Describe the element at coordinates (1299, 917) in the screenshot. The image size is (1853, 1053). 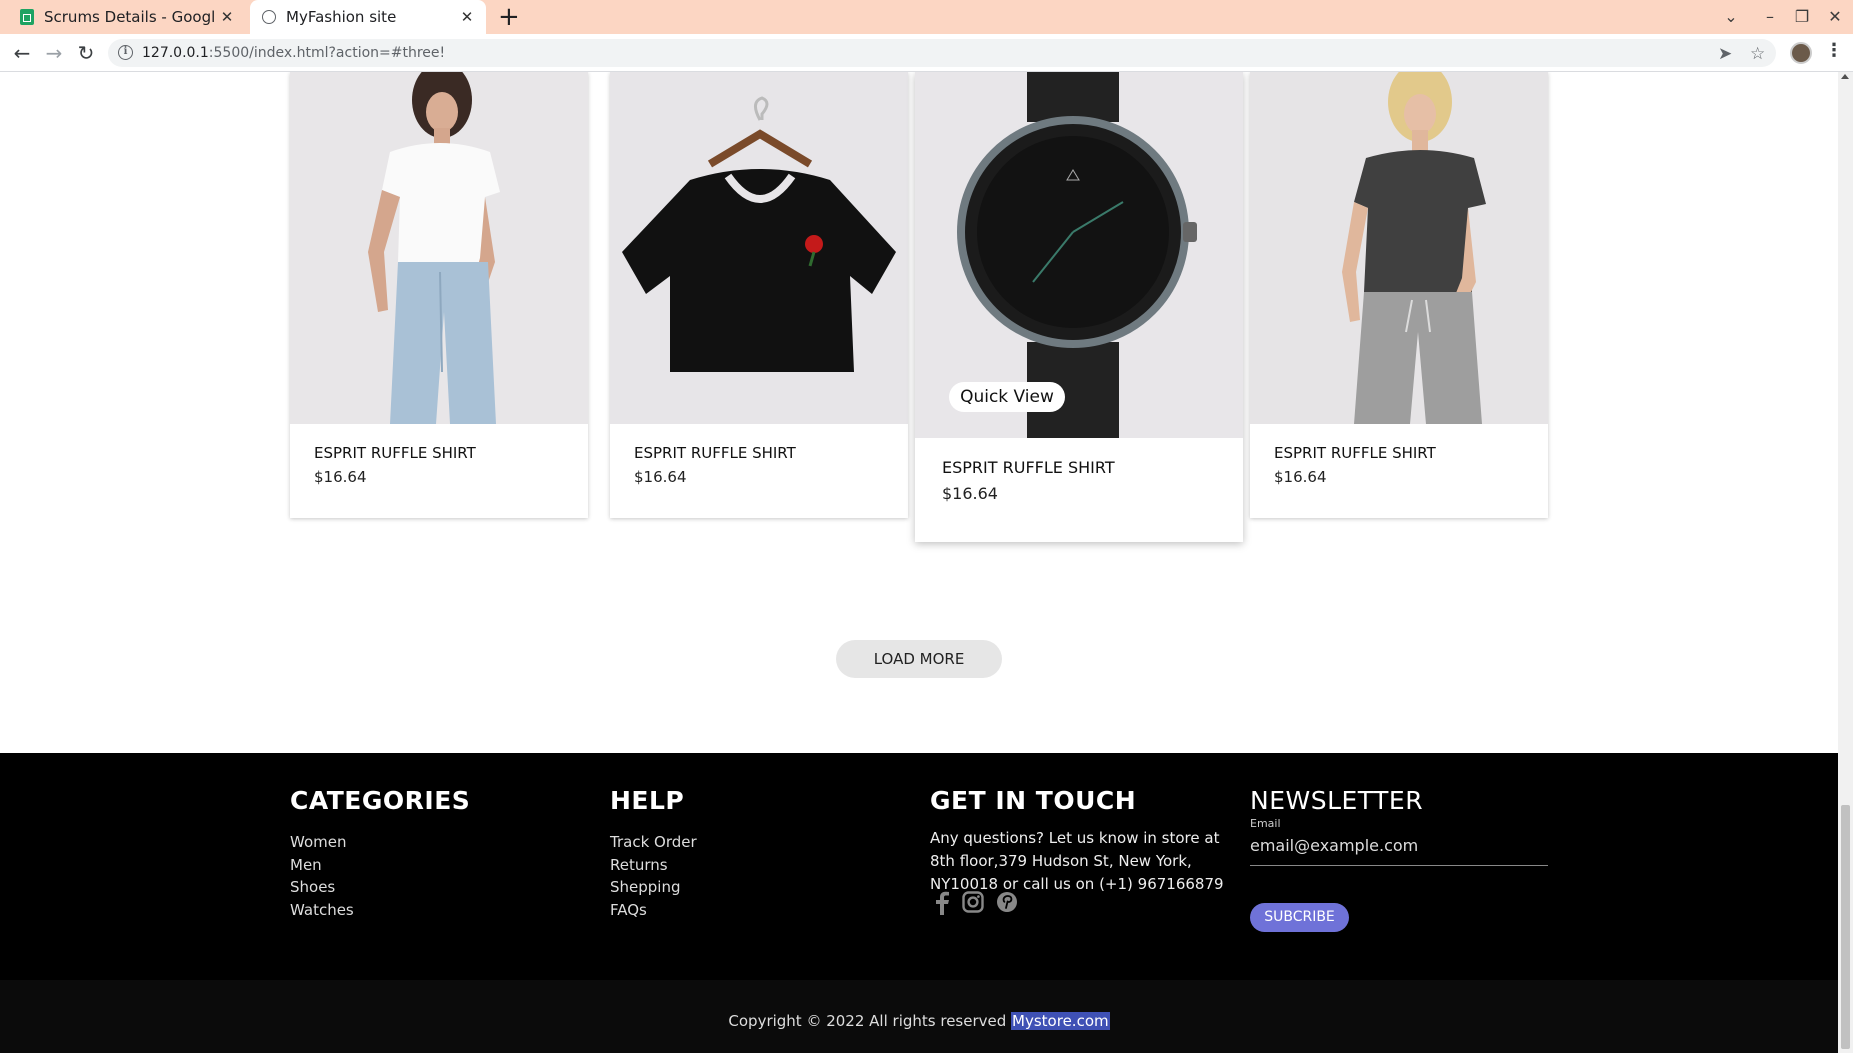
I see `subscribe-button: SUBCRIBE` at that location.